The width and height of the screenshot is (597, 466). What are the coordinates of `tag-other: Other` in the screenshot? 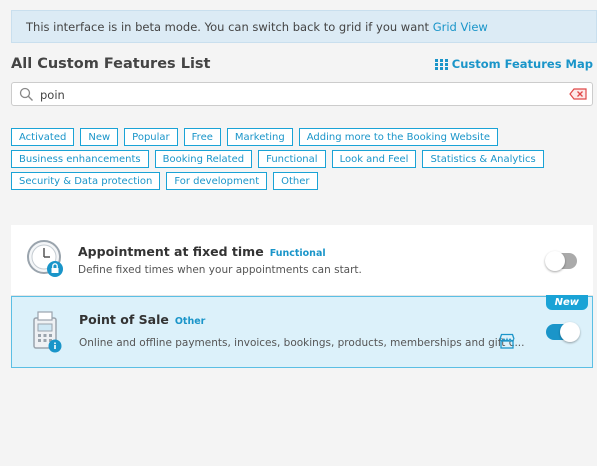 It's located at (295, 181).